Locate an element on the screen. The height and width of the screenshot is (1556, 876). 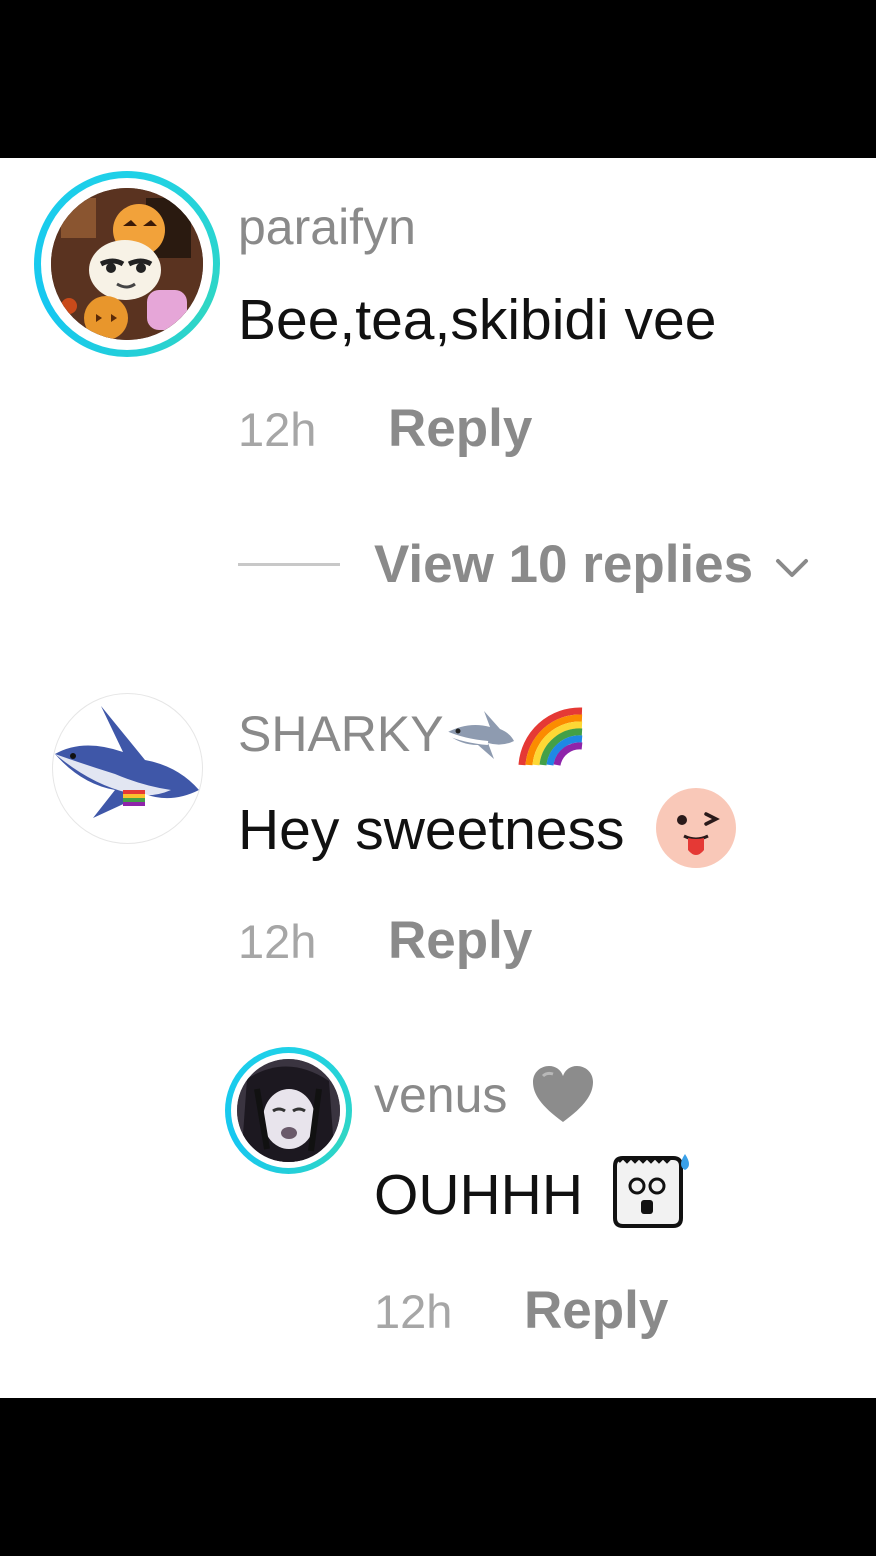
comment-text-content: Hey sweetness is located at coordinates (431, 830).